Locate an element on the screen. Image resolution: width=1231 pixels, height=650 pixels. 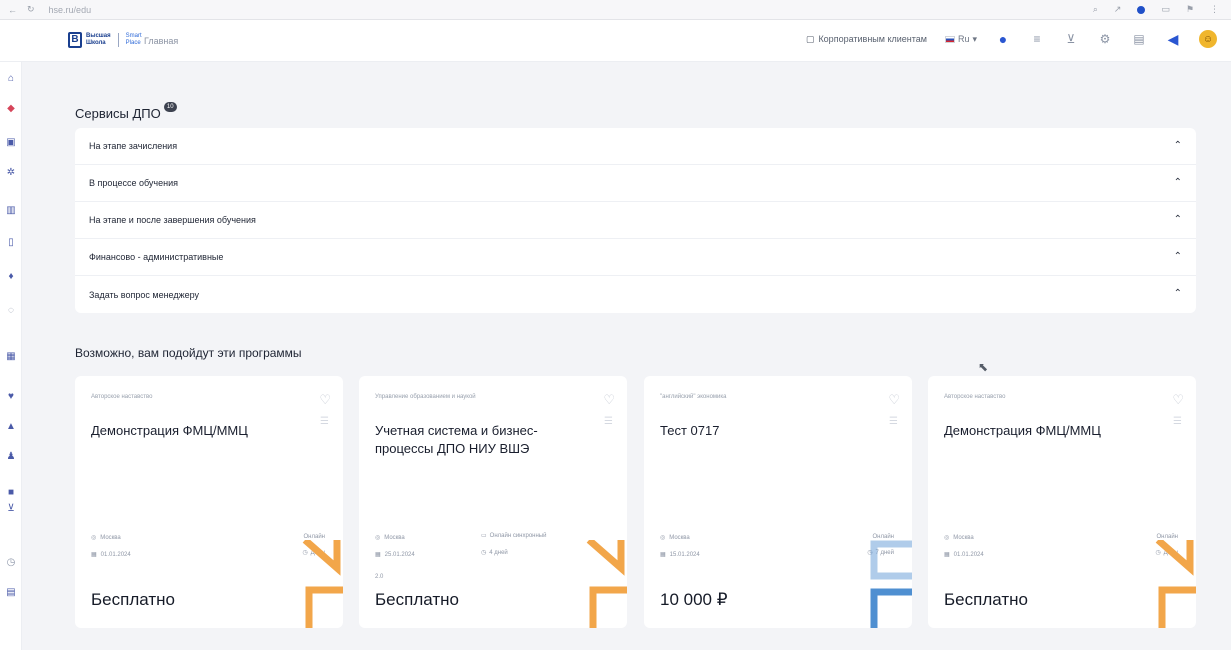
card-category: Управление образованием и наукой is located at coordinates (425, 397).